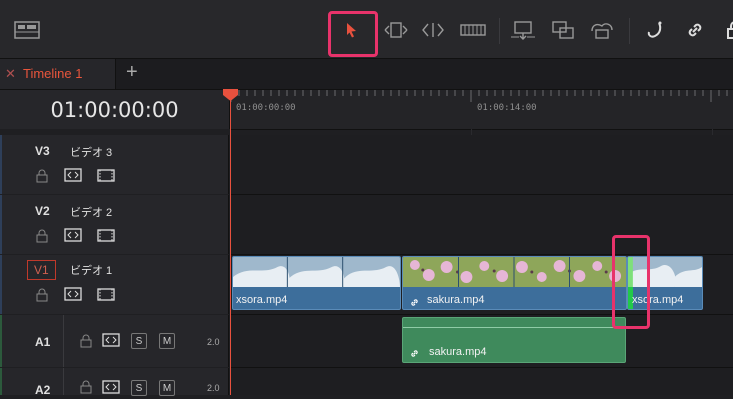  Describe the element at coordinates (433, 30) in the screenshot. I see `dynamic-trim-icon` at that location.